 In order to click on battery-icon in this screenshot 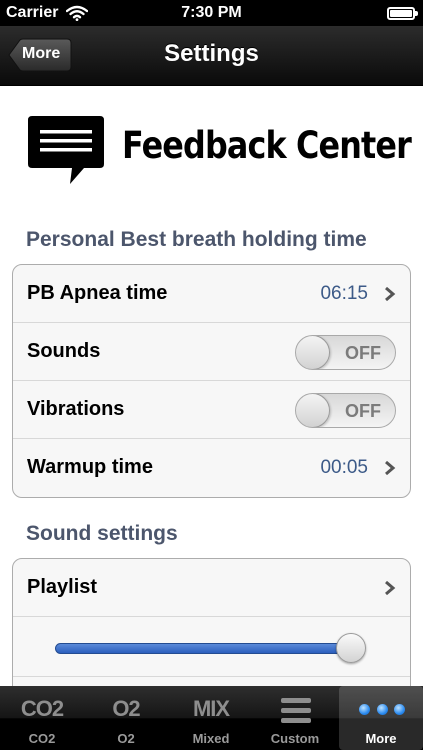, I will do `click(402, 13)`.